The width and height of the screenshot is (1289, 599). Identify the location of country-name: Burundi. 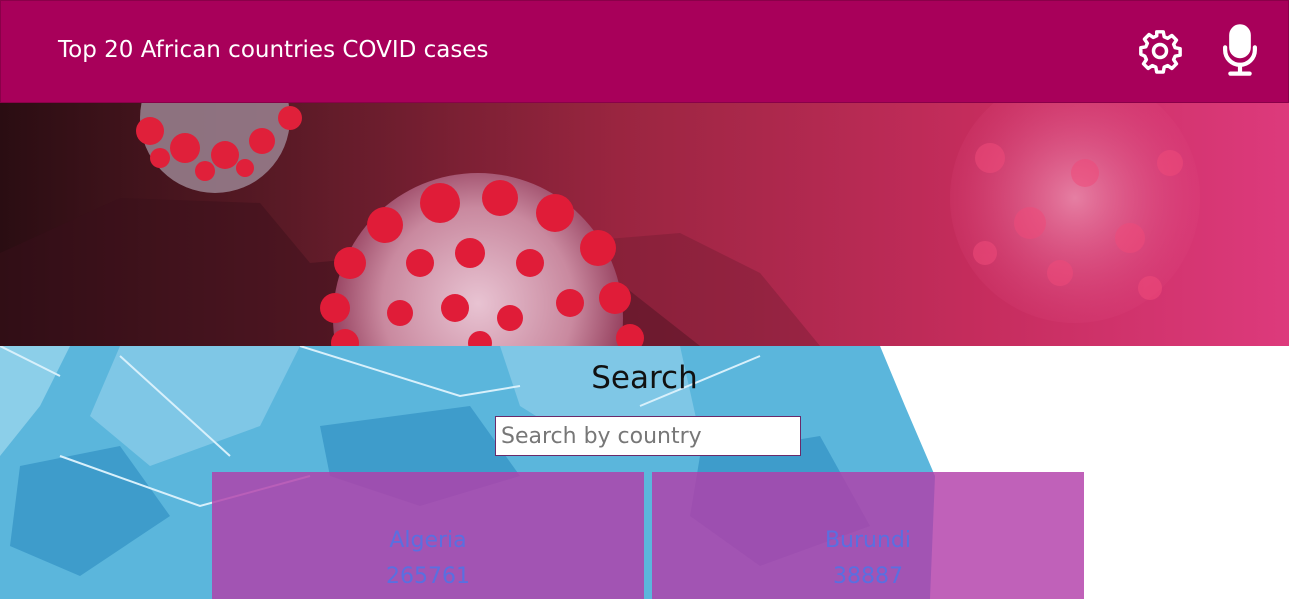
(868, 540).